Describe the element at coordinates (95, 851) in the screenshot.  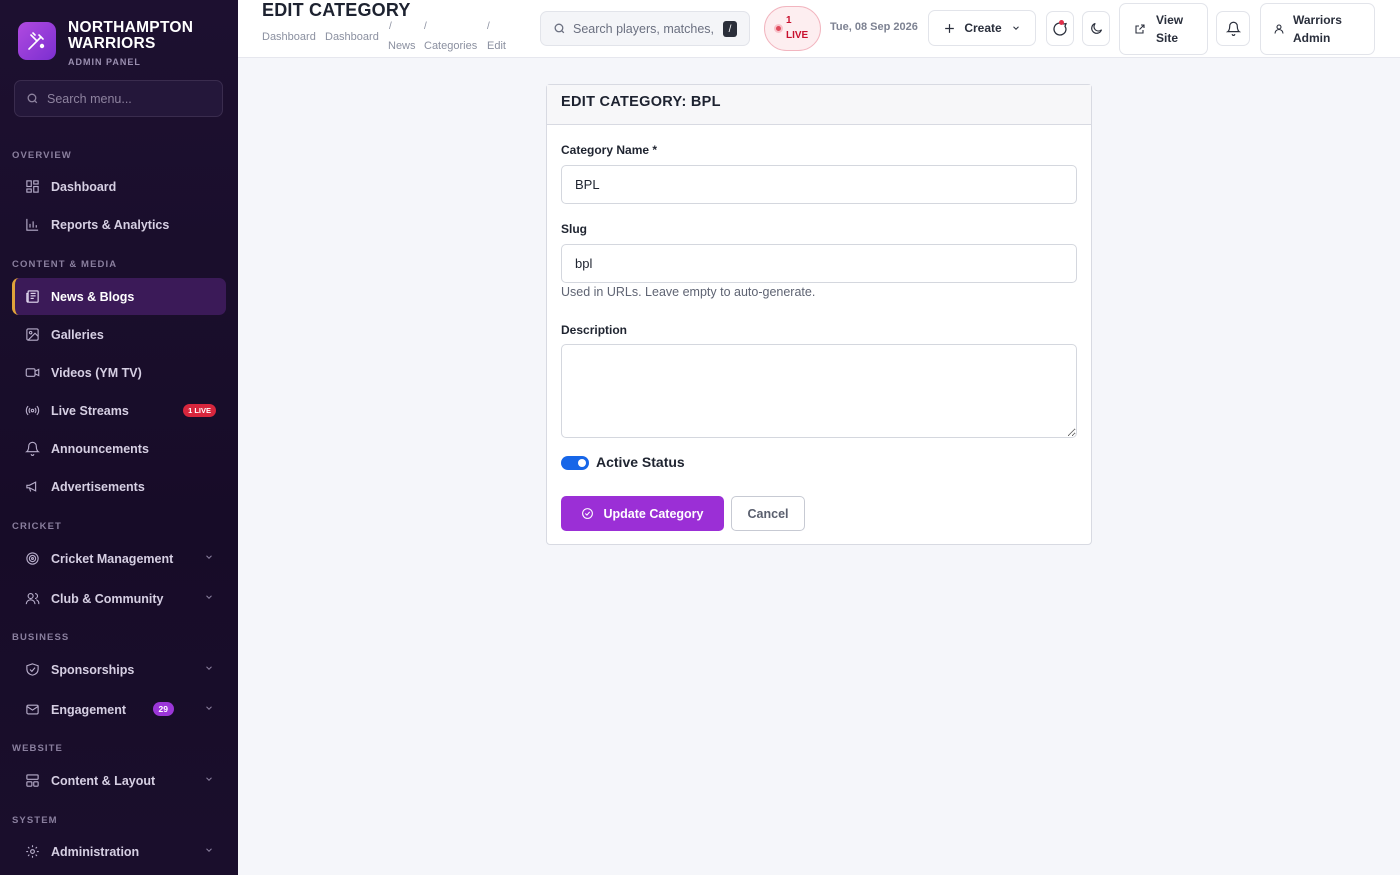
I see `sidebar-item-label: Administration` at that location.